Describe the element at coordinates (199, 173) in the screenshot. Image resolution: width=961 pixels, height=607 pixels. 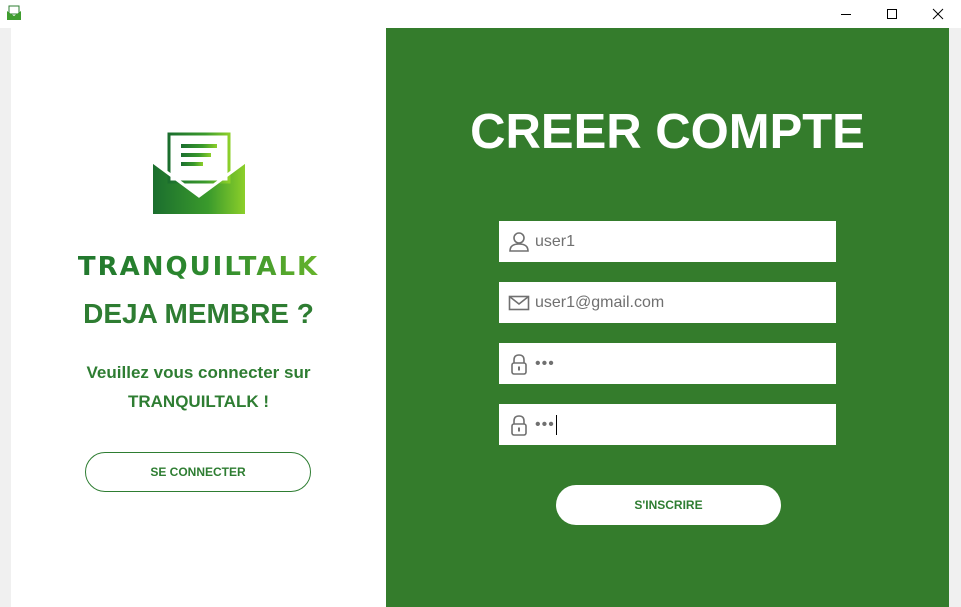
I see `envelope-letter-icon` at that location.